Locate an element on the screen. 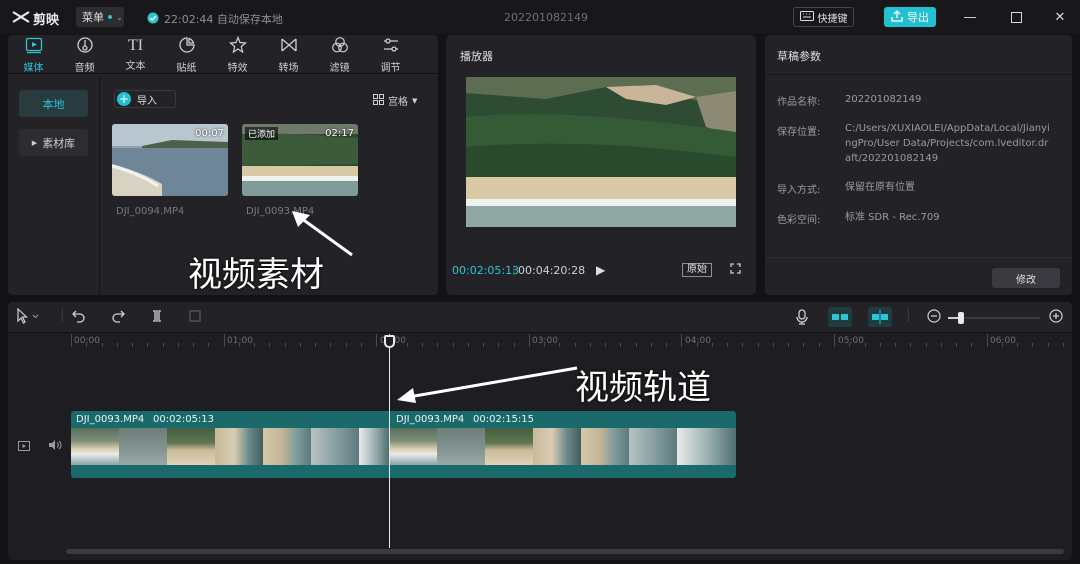  player-title: 播放器 is located at coordinates (476, 56).